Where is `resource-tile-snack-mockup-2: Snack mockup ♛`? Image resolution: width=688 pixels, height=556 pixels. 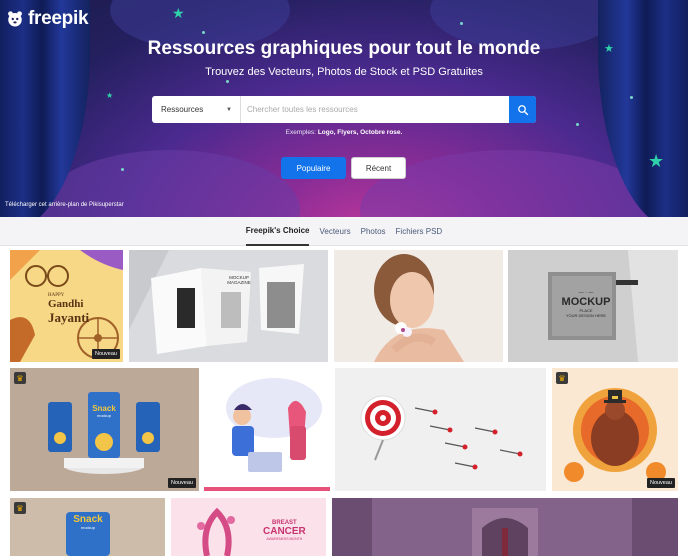
resource-tile-snack-mockup-2: Snack mockup ♛ is located at coordinates (87, 527).